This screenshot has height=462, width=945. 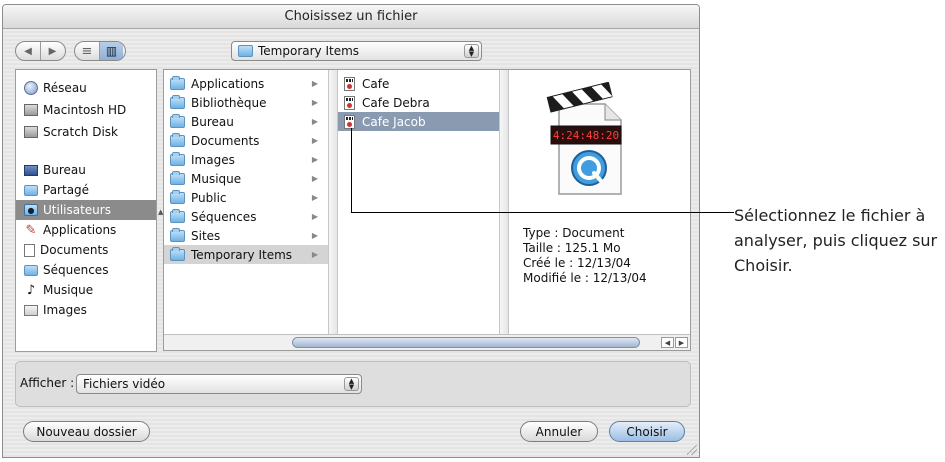 I want to click on sidebar-item-scratch-disk: Scratch Disk, so click(x=86, y=132).